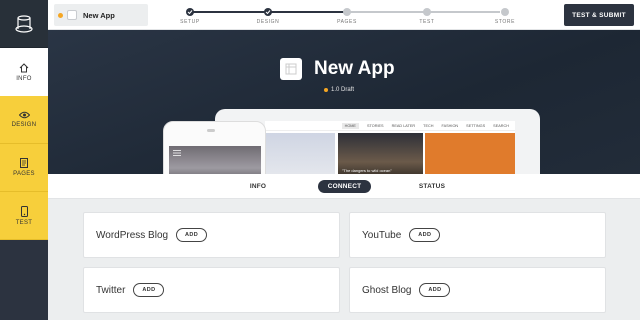  I want to click on service-card-wordpress: WordPress Blog ADD, so click(211, 235).